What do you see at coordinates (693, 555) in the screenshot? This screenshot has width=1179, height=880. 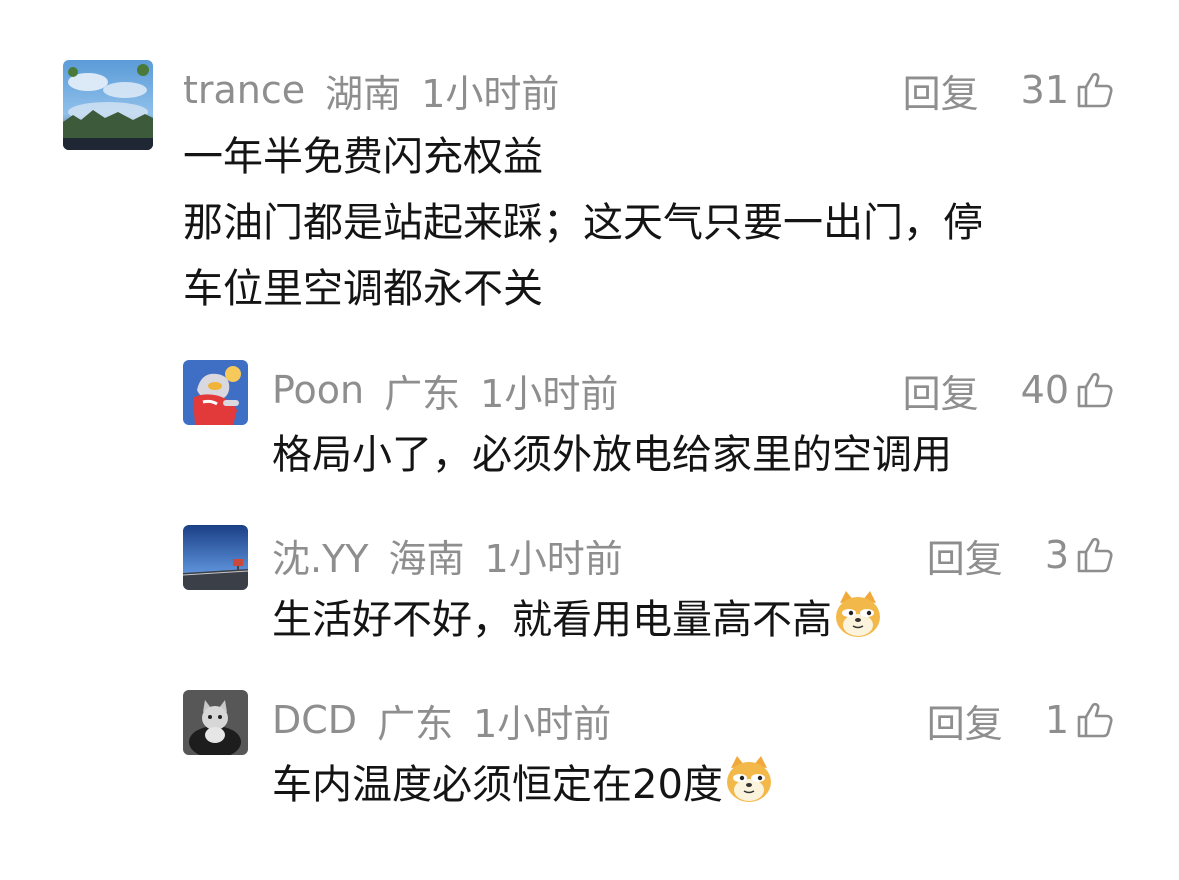 I see `comment-meta: 沈.YY 海南 1小时前 回复 3` at bounding box center [693, 555].